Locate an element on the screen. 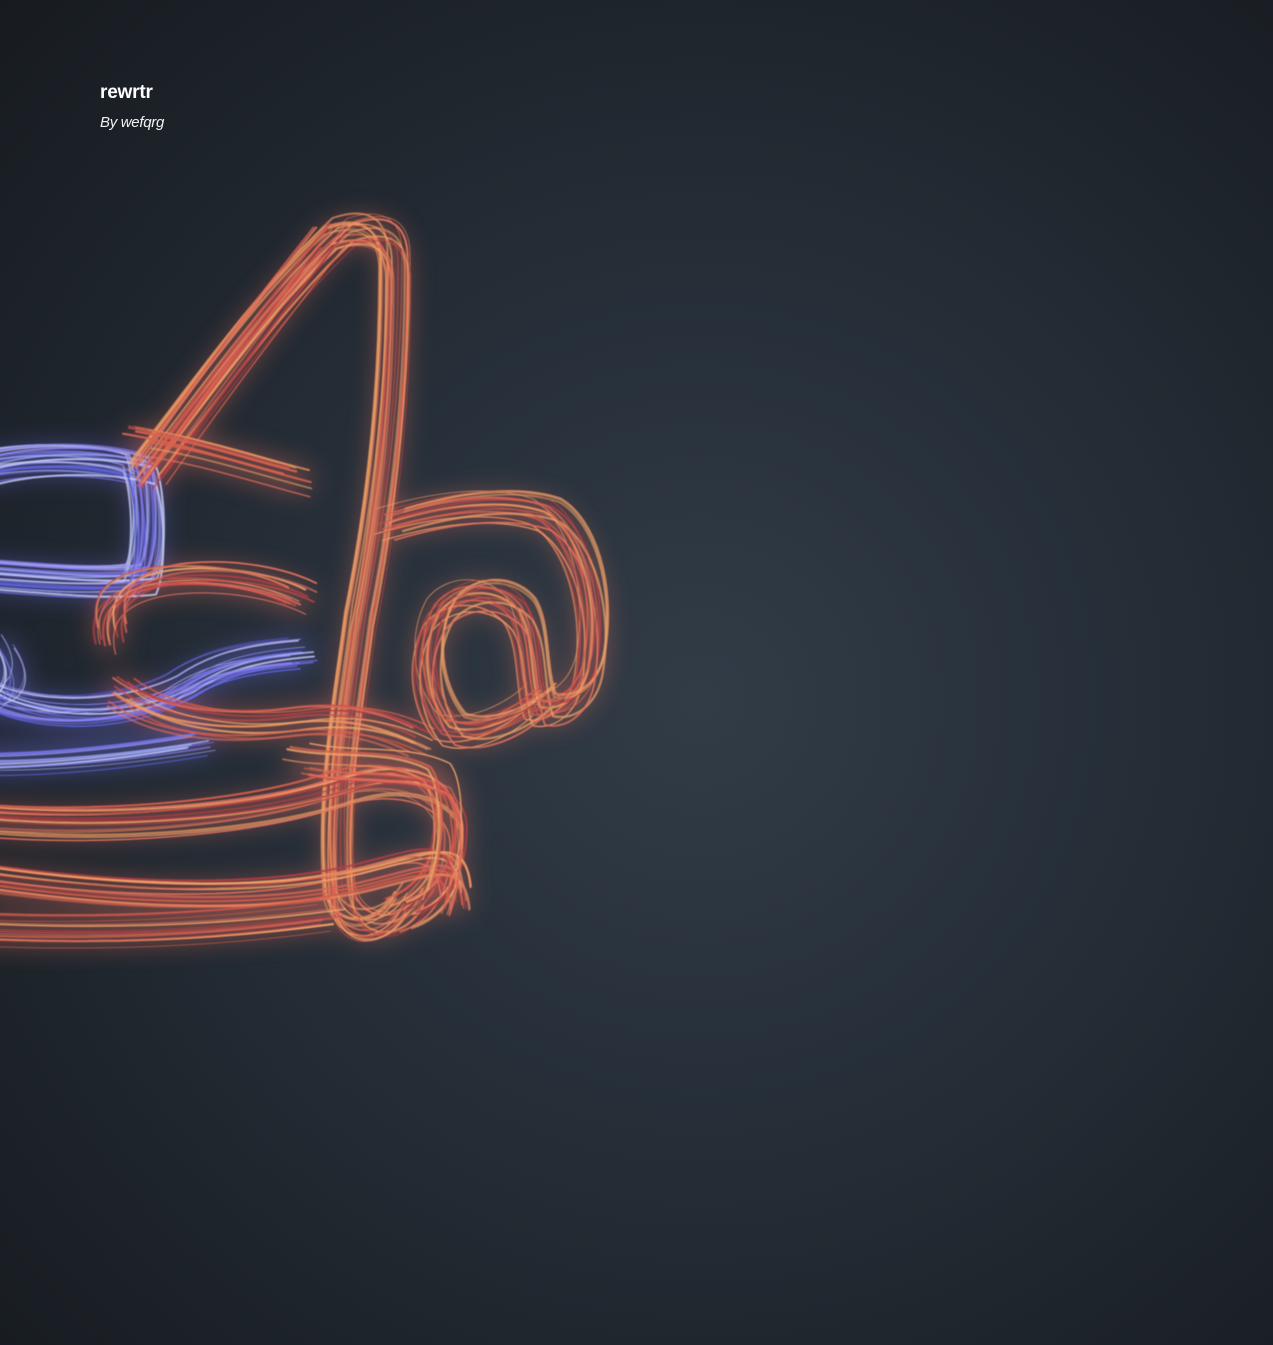 The image size is (1273, 1345). artwork-author: By wefqrg is located at coordinates (132, 122).